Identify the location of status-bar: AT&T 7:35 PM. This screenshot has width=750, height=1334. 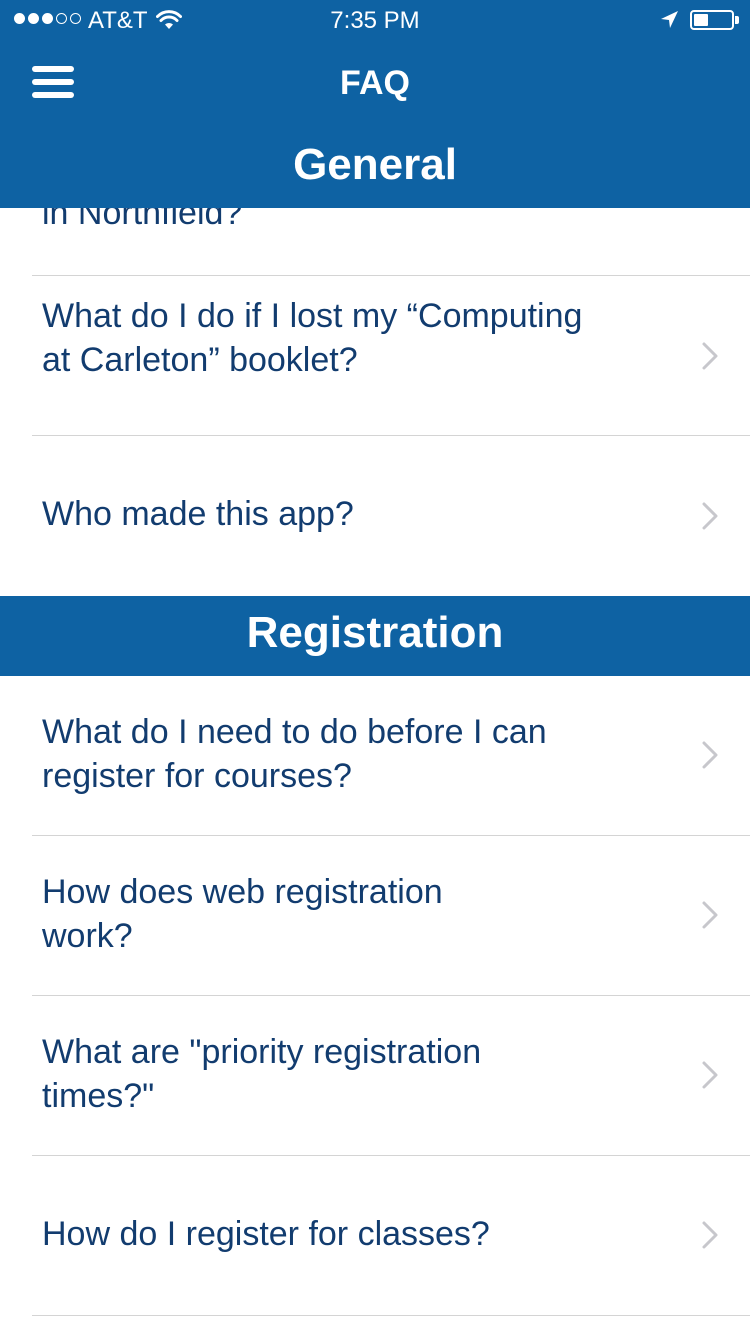
(375, 20).